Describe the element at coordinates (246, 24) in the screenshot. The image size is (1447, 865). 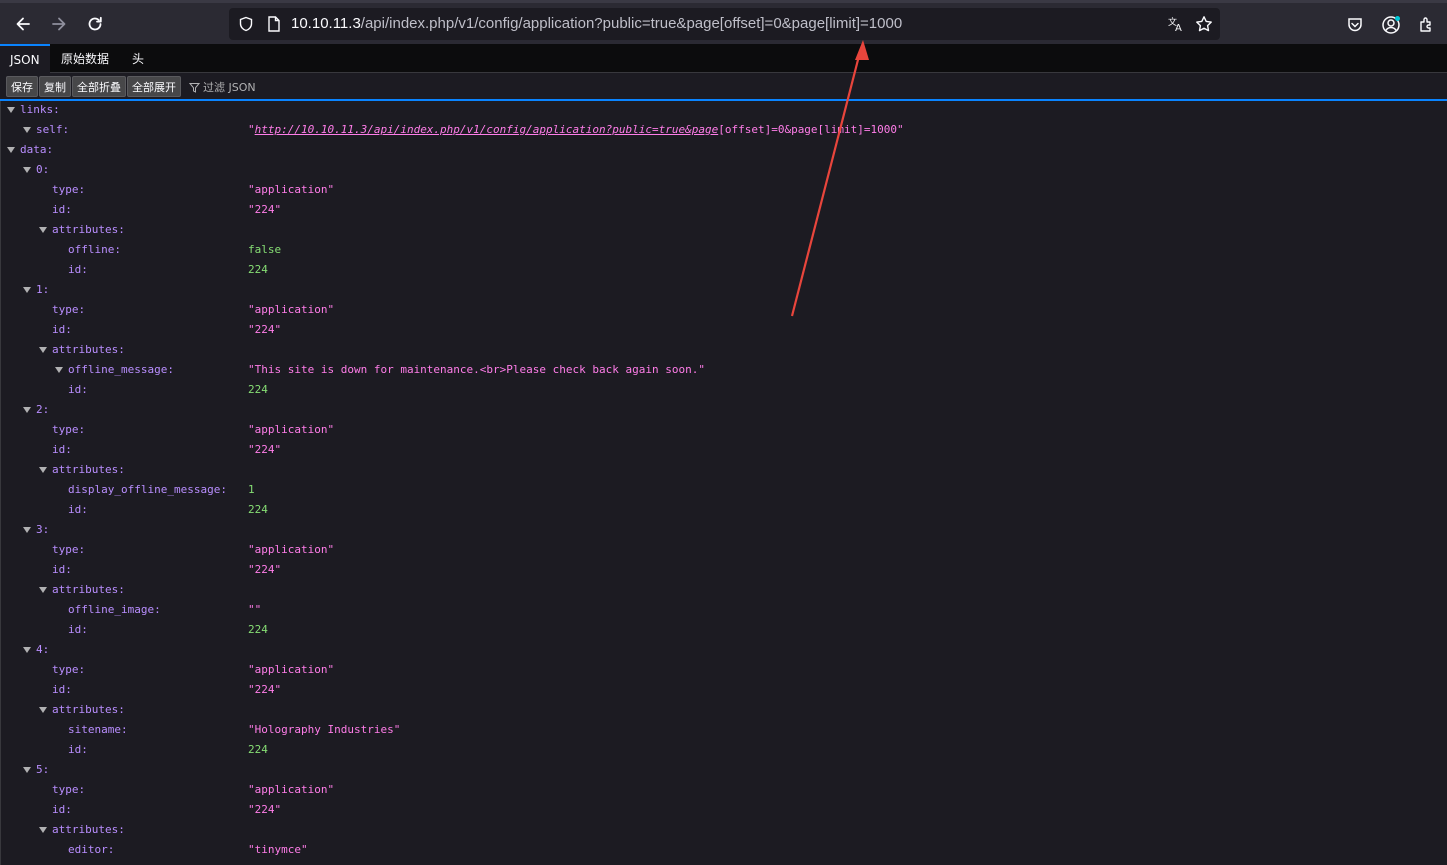
I see `shield-icon` at that location.